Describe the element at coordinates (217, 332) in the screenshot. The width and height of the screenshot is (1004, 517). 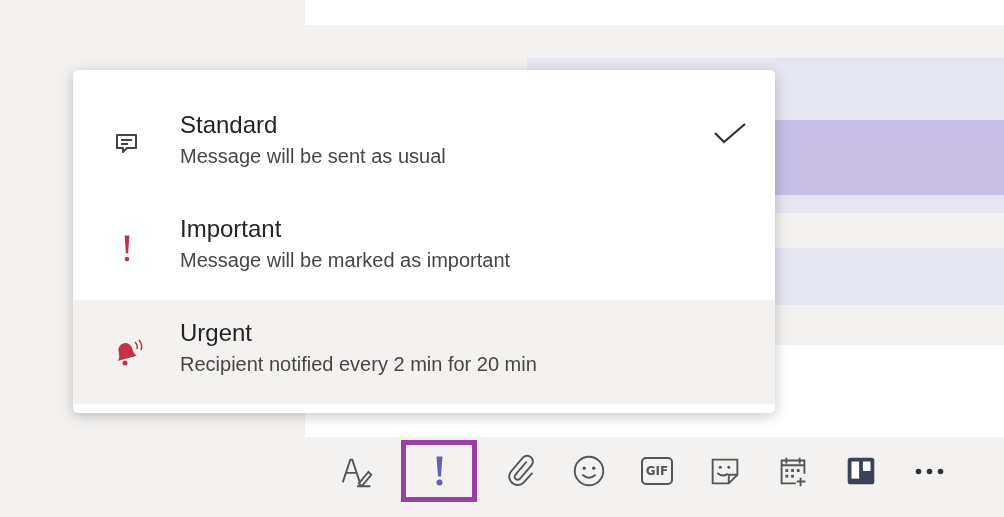
I see `option-title: Urgent` at that location.